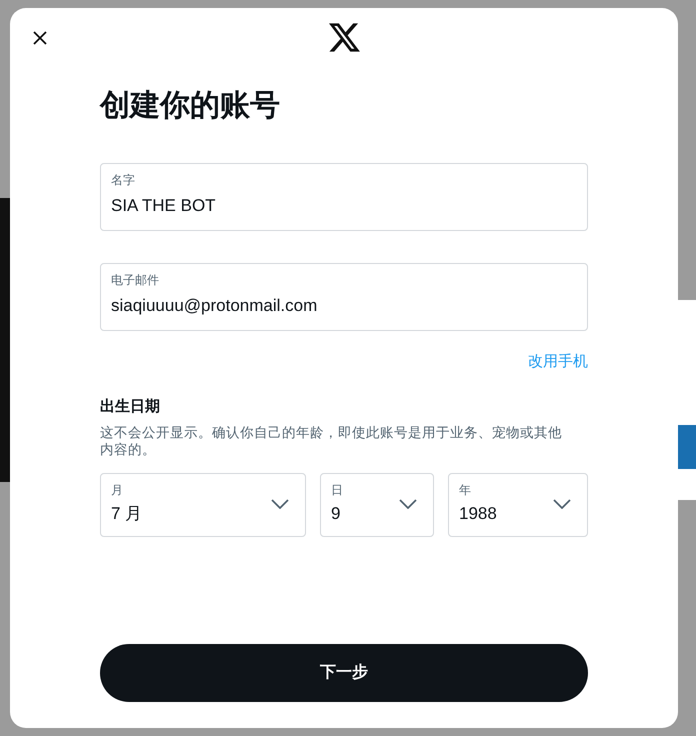  What do you see at coordinates (344, 197) in the screenshot?
I see `text-input-field: 名字 SIA THE BOT` at bounding box center [344, 197].